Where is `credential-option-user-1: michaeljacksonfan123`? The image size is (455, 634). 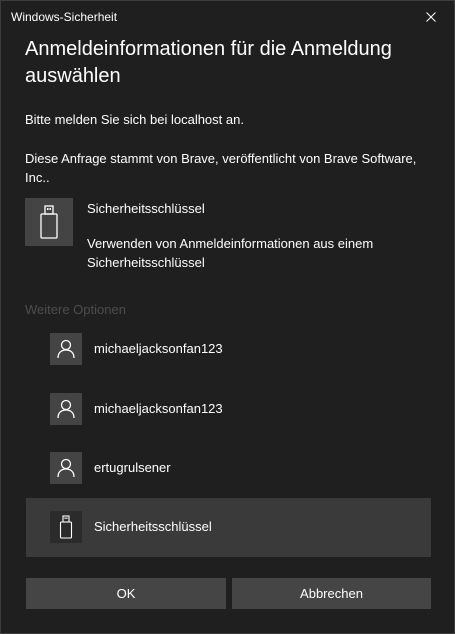
credential-option-user-1: michaeljacksonfan123 is located at coordinates (228, 349).